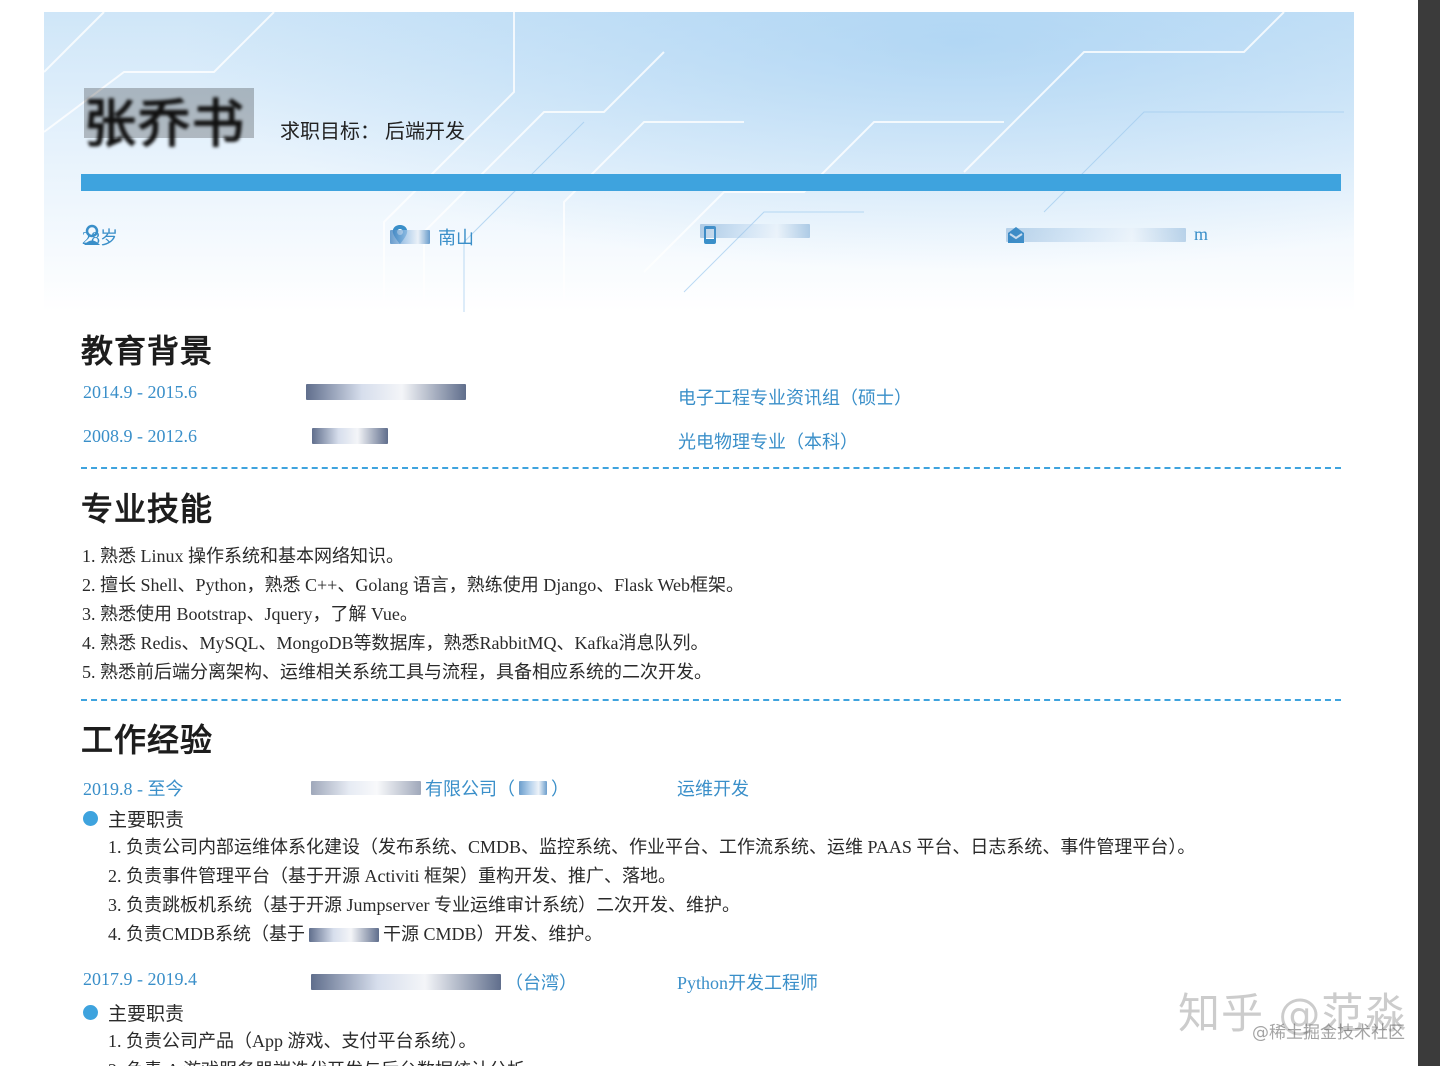 This screenshot has height=1066, width=1440. I want to click on education-row: 2008.9 - 2012.6 光电物理专业（本科）, so click(713, 440).